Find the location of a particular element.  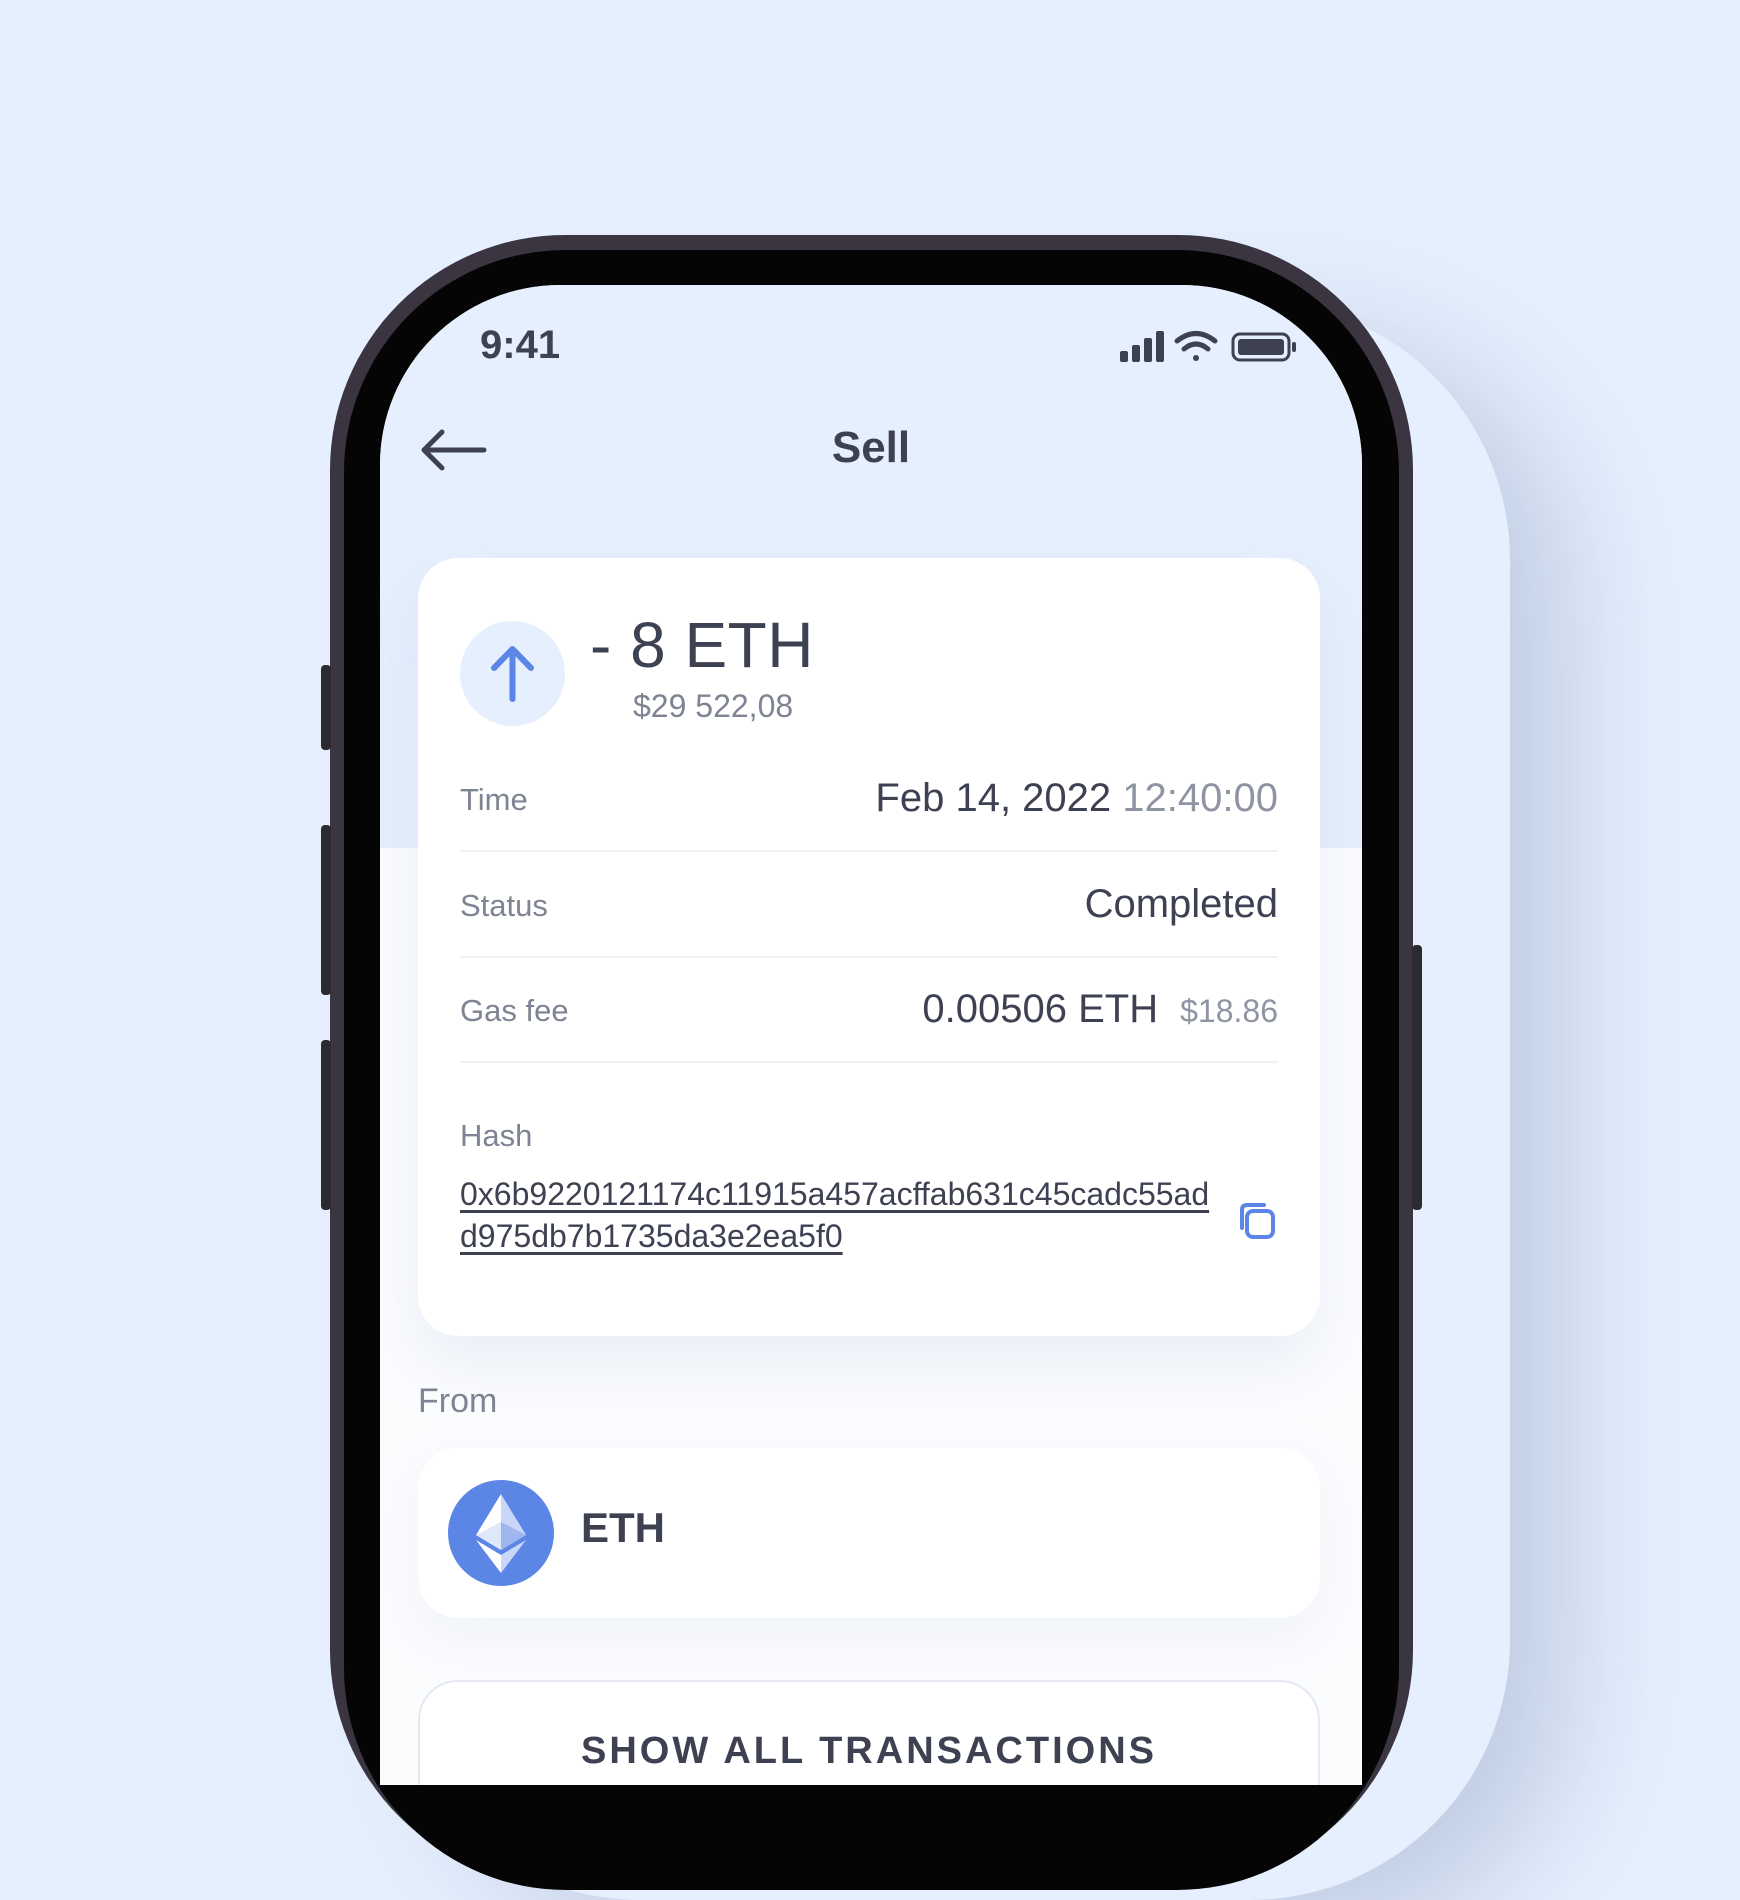

status-label: Status is located at coordinates (504, 905).